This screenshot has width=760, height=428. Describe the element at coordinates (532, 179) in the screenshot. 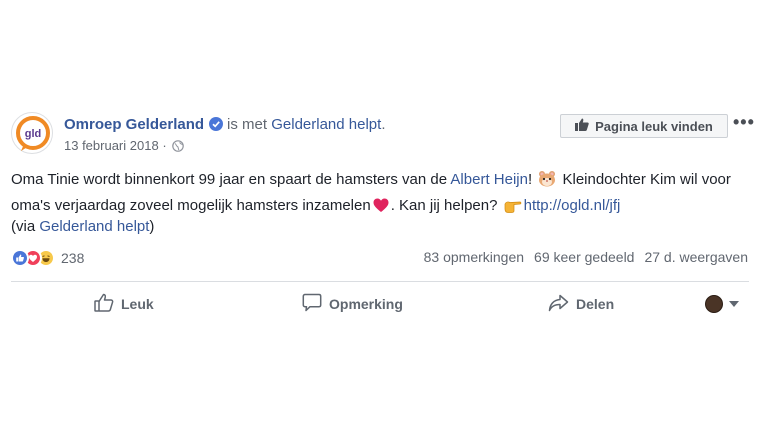

I see `post-text-part2: !` at that location.